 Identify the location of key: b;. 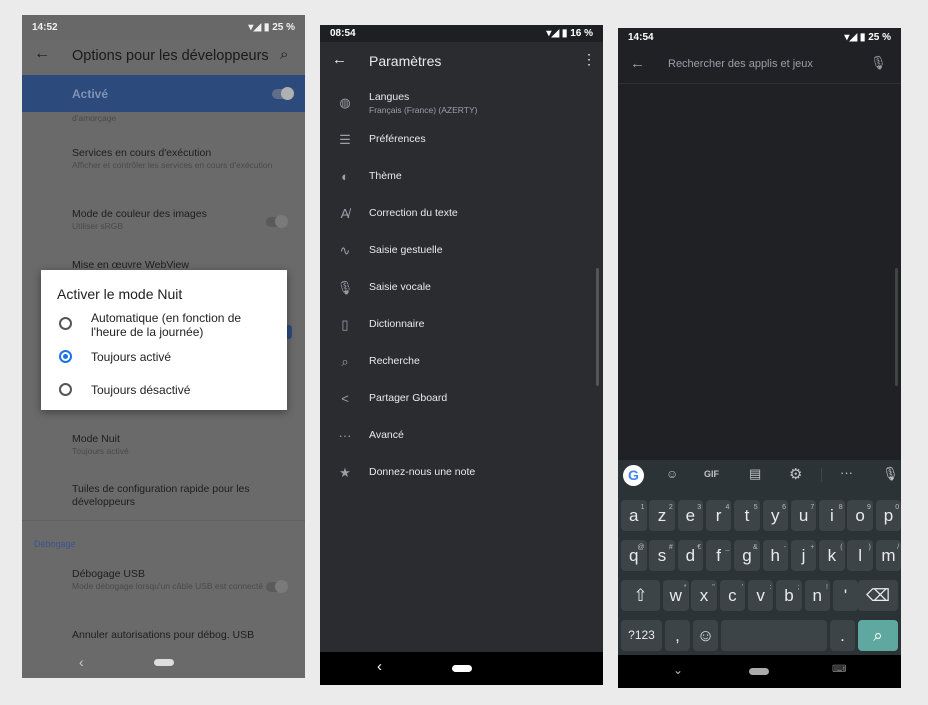
(789, 595).